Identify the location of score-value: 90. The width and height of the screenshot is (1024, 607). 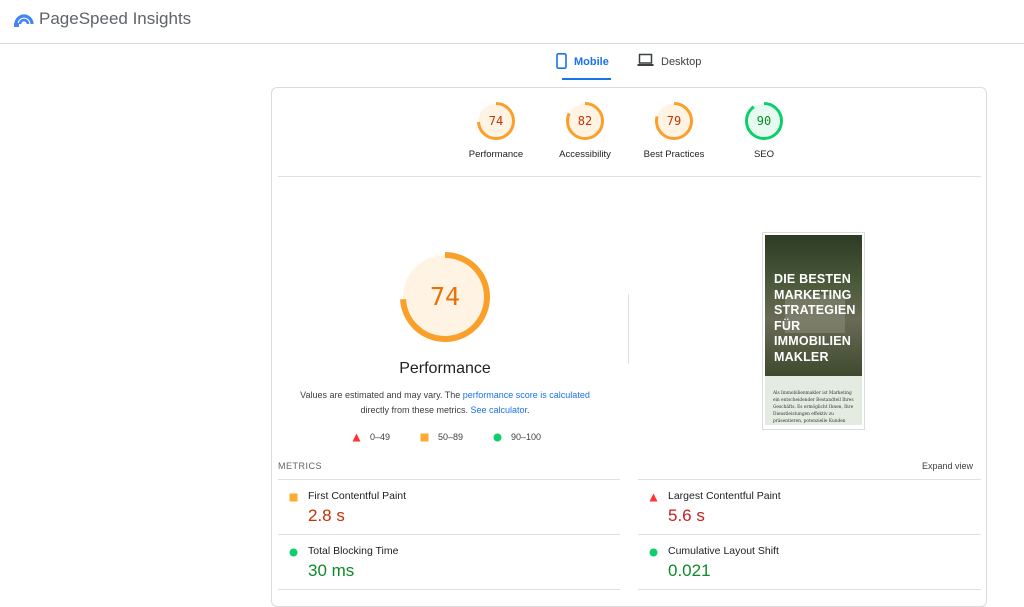
(764, 121).